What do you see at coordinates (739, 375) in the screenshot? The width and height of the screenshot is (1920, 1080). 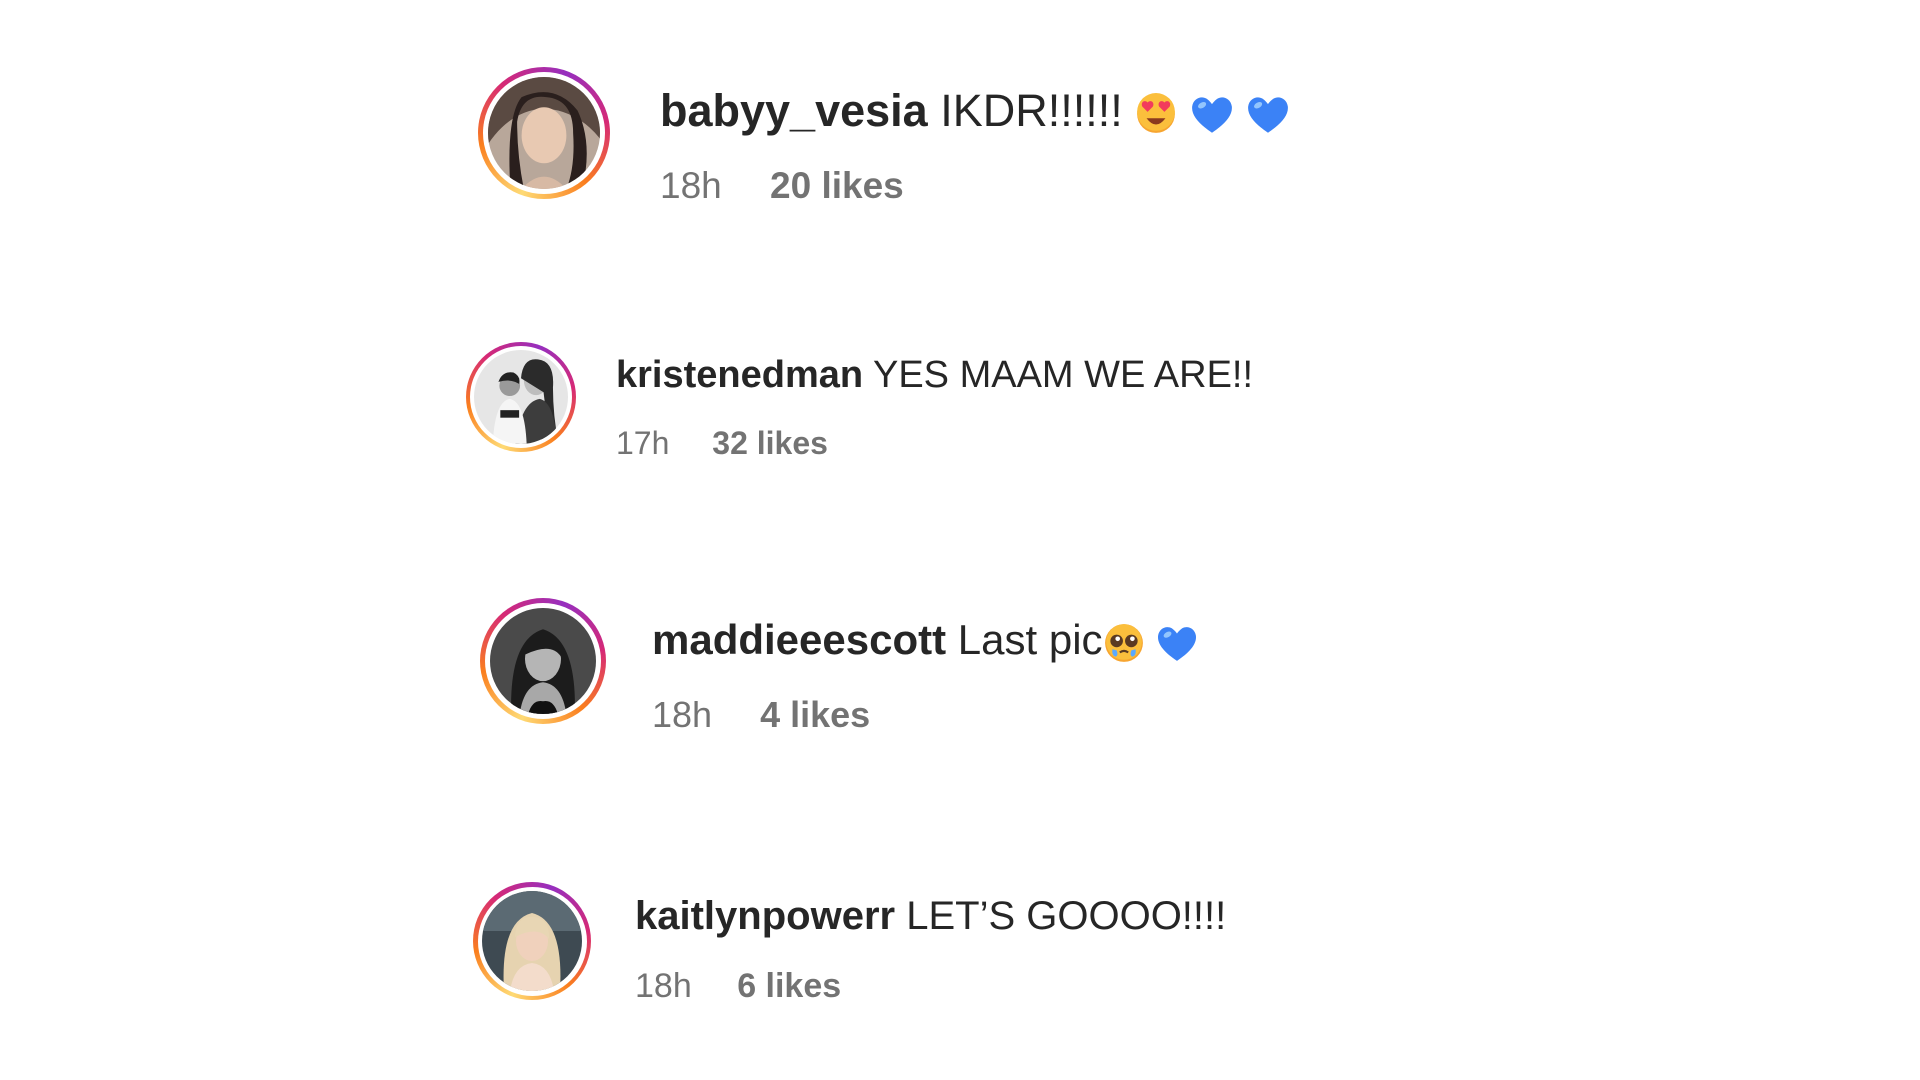 I see `username-link: kristenedman` at bounding box center [739, 375].